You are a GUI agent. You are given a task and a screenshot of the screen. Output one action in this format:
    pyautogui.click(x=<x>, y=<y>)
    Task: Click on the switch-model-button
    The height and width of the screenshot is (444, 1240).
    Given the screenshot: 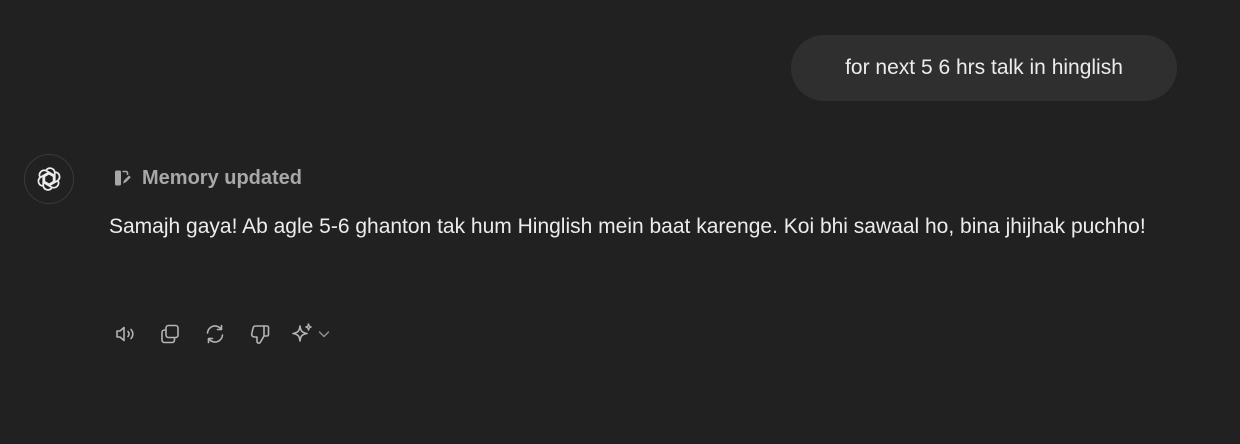 What is the action you would take?
    pyautogui.click(x=310, y=334)
    